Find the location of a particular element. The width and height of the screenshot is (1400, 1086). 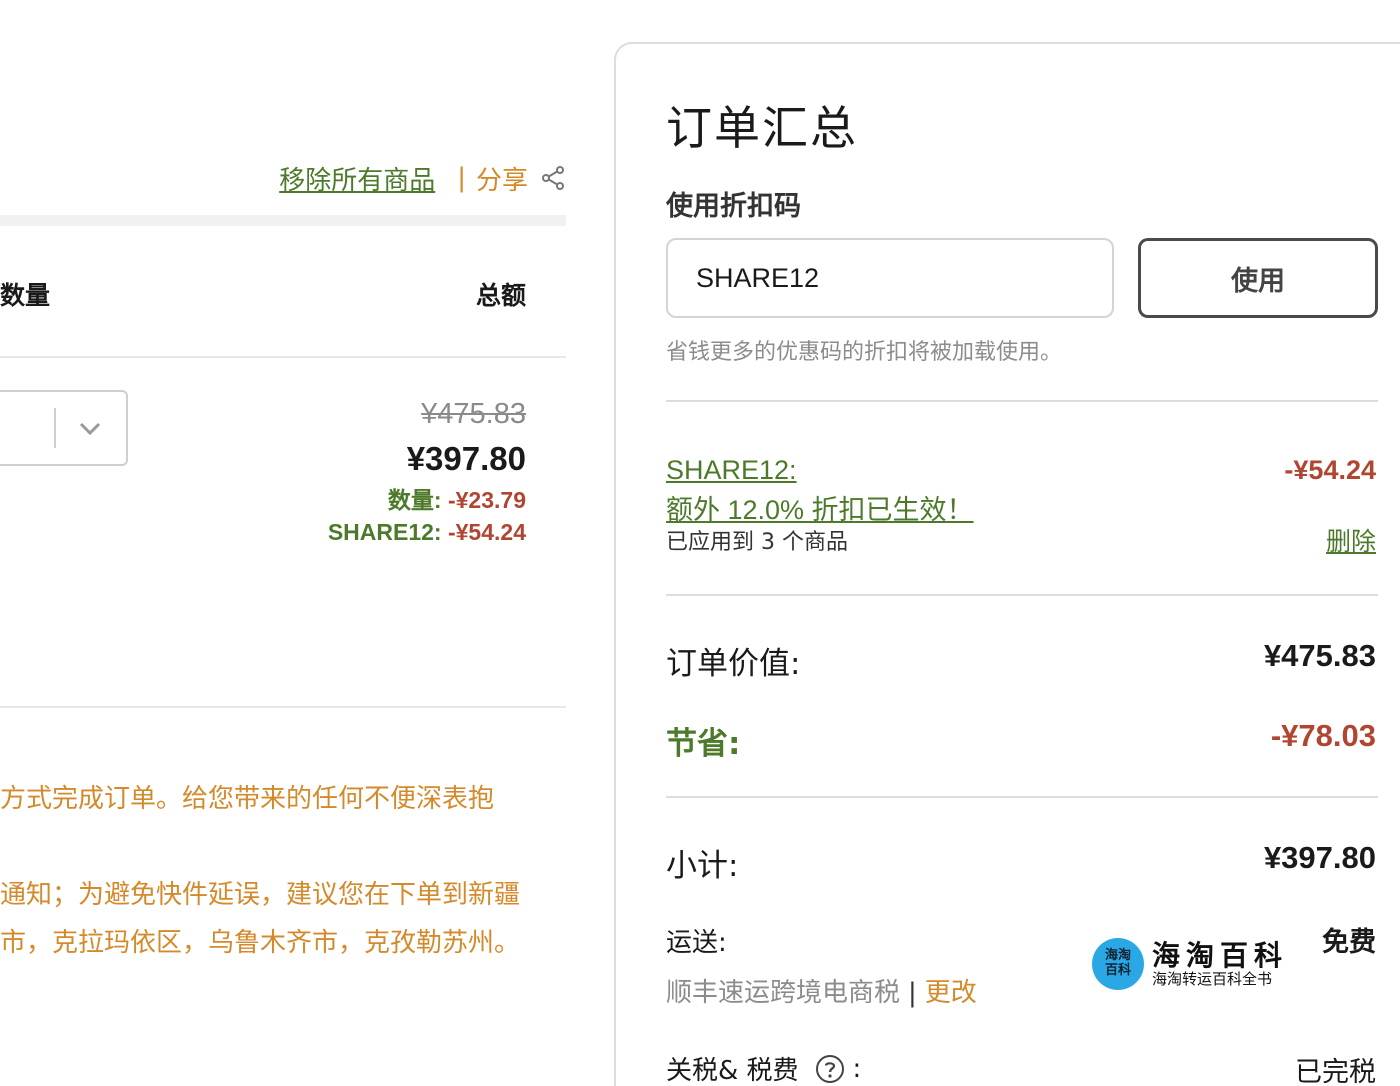

notice-text: 通知；为避免快件延误，建议您在下单到新疆 is located at coordinates (260, 895).